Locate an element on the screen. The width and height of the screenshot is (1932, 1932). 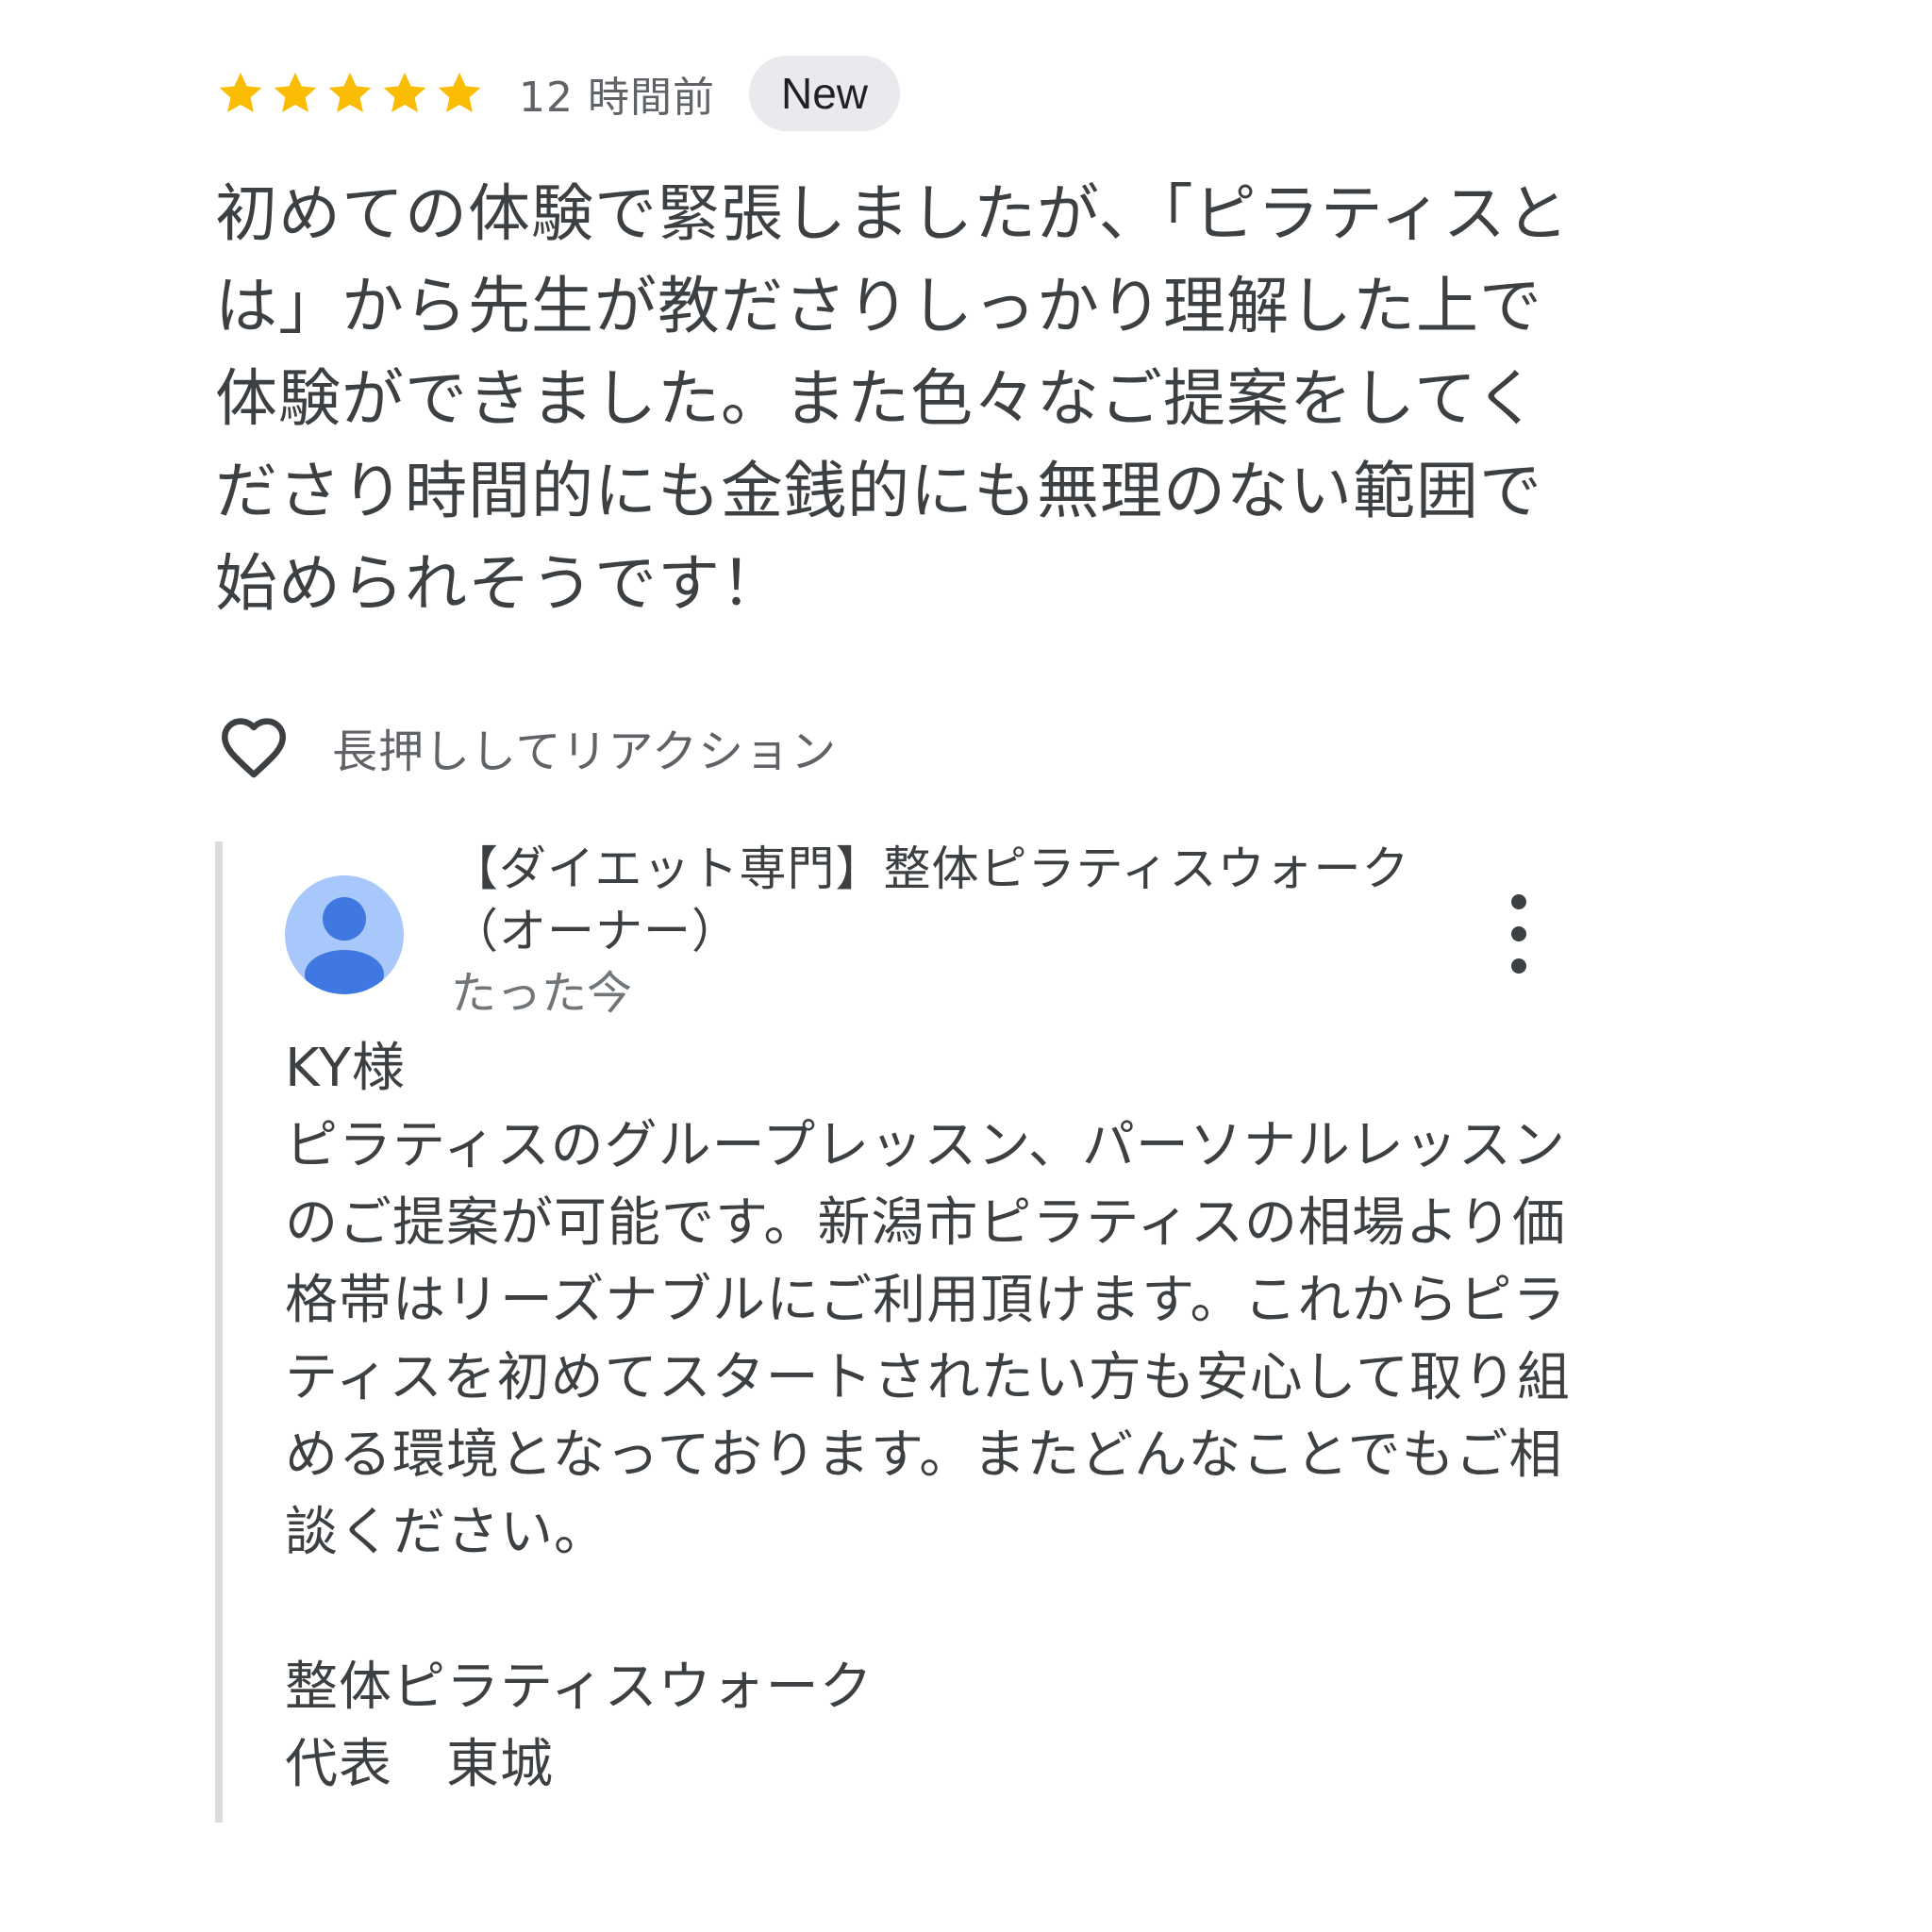
owner-reply-divider is located at coordinates (219, 1332).